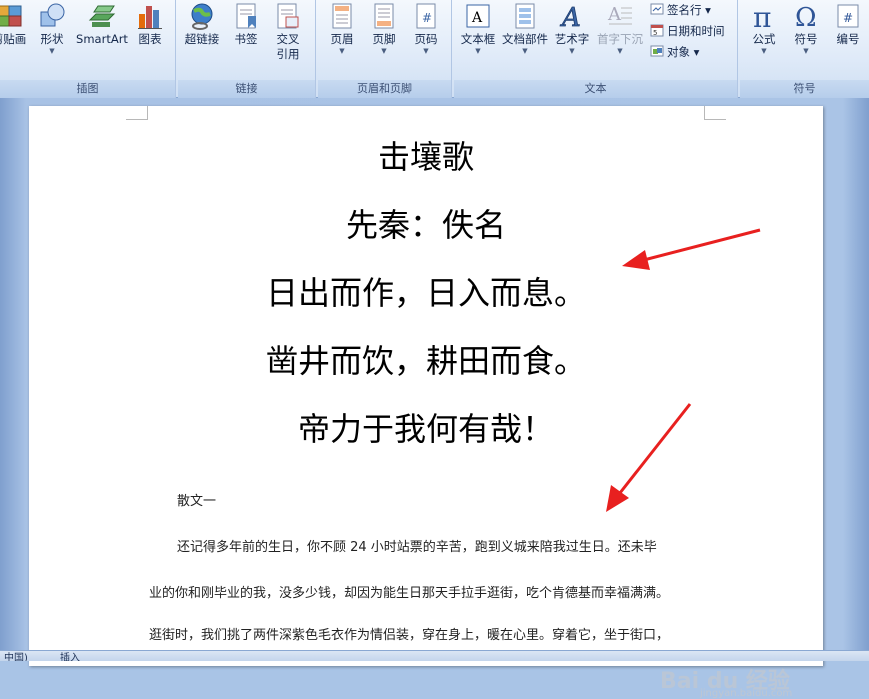  Describe the element at coordinates (426, 359) in the screenshot. I see `poem-line-2: 凿井而饮，耕田而食。` at that location.